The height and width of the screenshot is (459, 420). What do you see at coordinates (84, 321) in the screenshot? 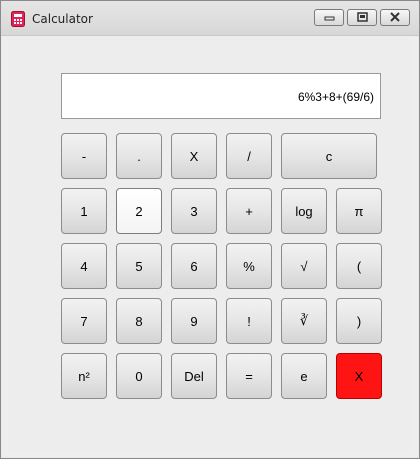
I see `digit-7-button: 7` at bounding box center [84, 321].